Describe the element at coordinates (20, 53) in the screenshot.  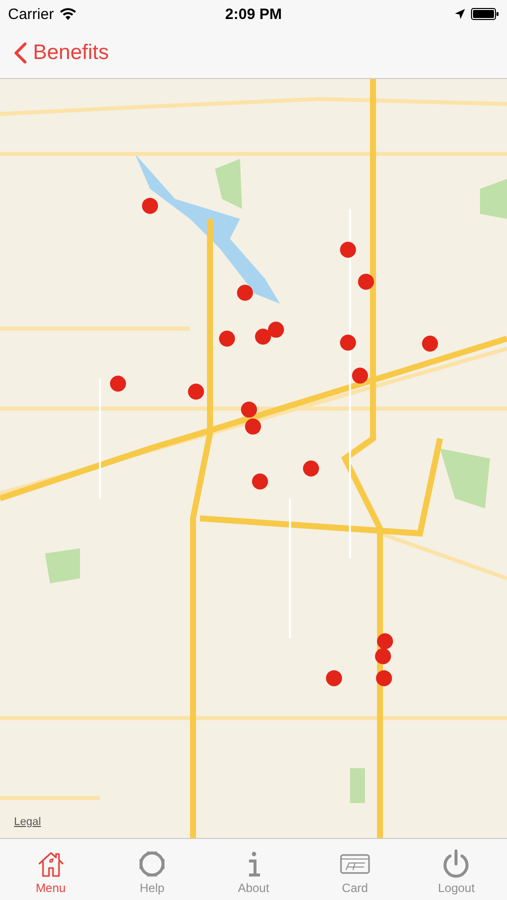
I see `chevron-left-icon` at that location.